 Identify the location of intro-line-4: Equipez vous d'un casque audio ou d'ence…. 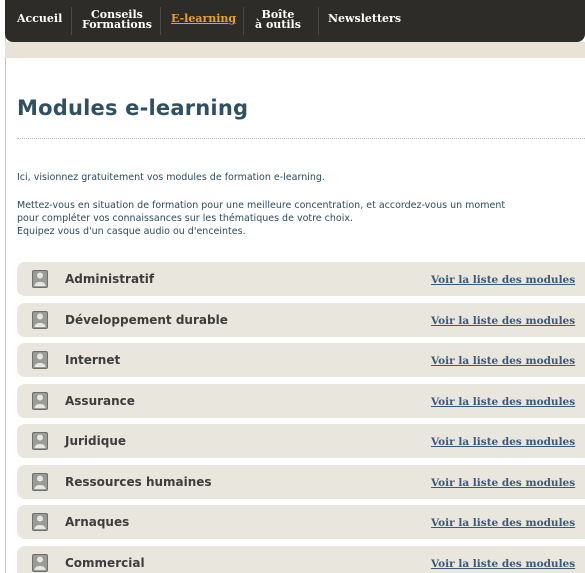
(131, 231).